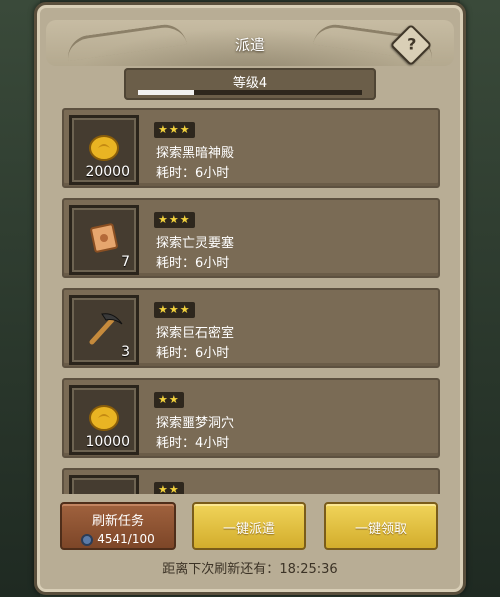  Describe the element at coordinates (248, 529) in the screenshot. I see `dispatch-all-label: 一键派遣` at that location.